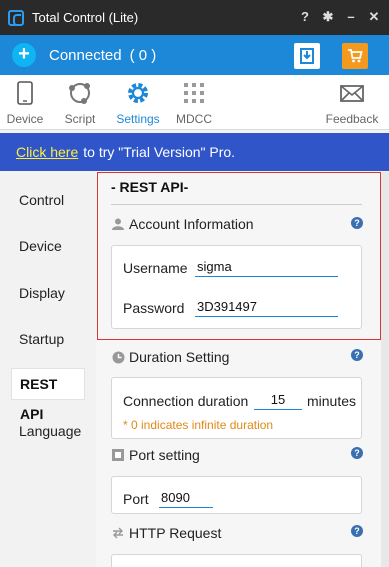 Image resolution: width=389 pixels, height=567 pixels. Describe the element at coordinates (118, 224) in the screenshot. I see `user-icon` at that location.